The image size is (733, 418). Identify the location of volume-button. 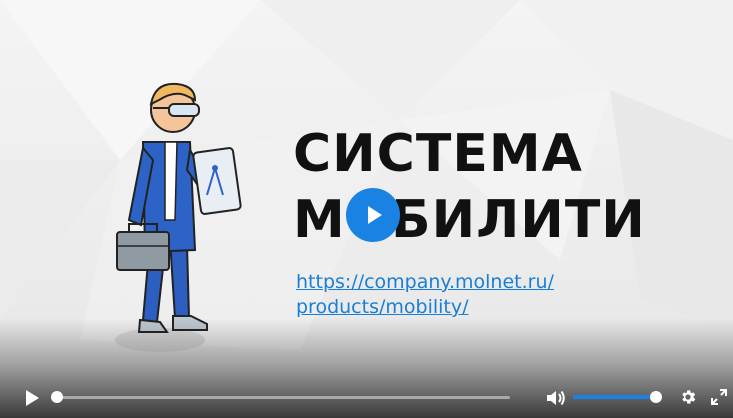
(556, 398).